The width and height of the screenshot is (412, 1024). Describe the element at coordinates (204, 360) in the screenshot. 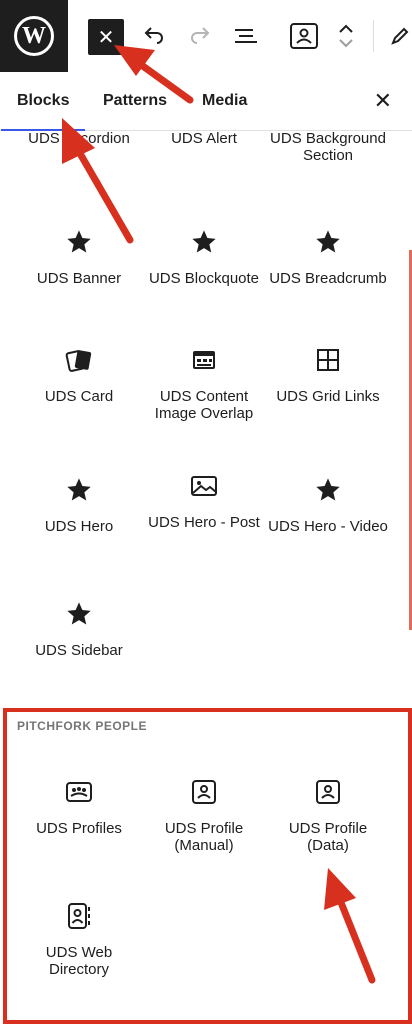

I see `layout-icon` at that location.